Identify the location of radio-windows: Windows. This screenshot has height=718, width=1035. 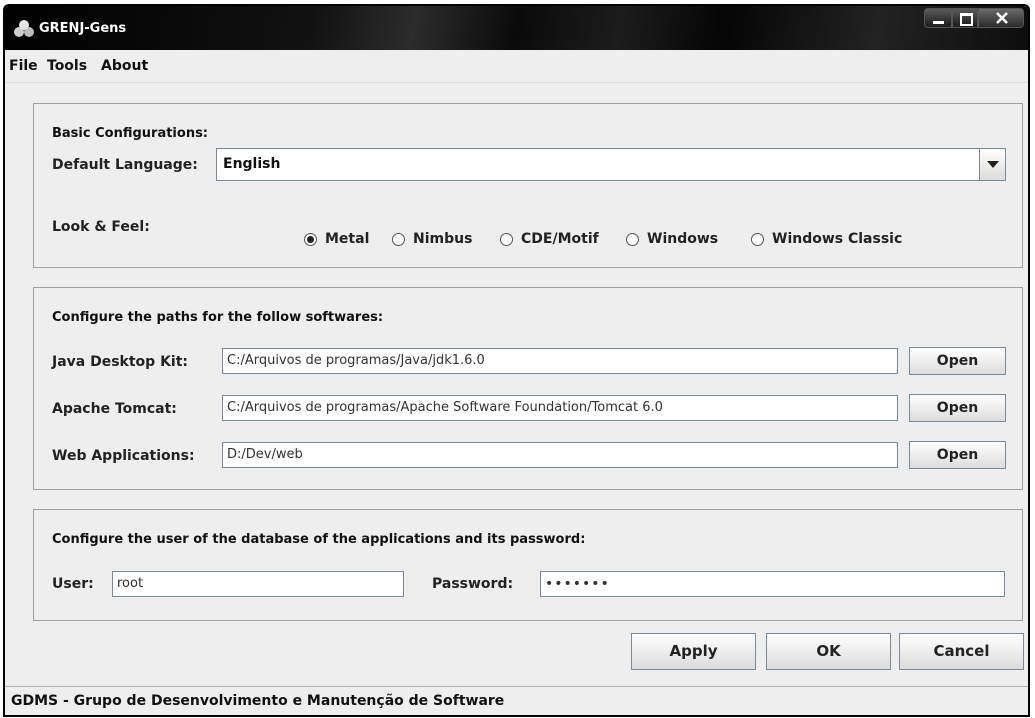
(672, 239).